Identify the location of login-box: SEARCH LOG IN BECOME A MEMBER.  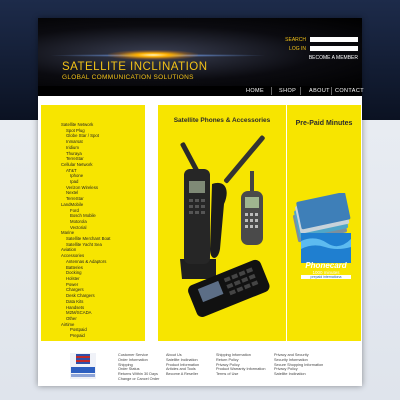
(315, 48).